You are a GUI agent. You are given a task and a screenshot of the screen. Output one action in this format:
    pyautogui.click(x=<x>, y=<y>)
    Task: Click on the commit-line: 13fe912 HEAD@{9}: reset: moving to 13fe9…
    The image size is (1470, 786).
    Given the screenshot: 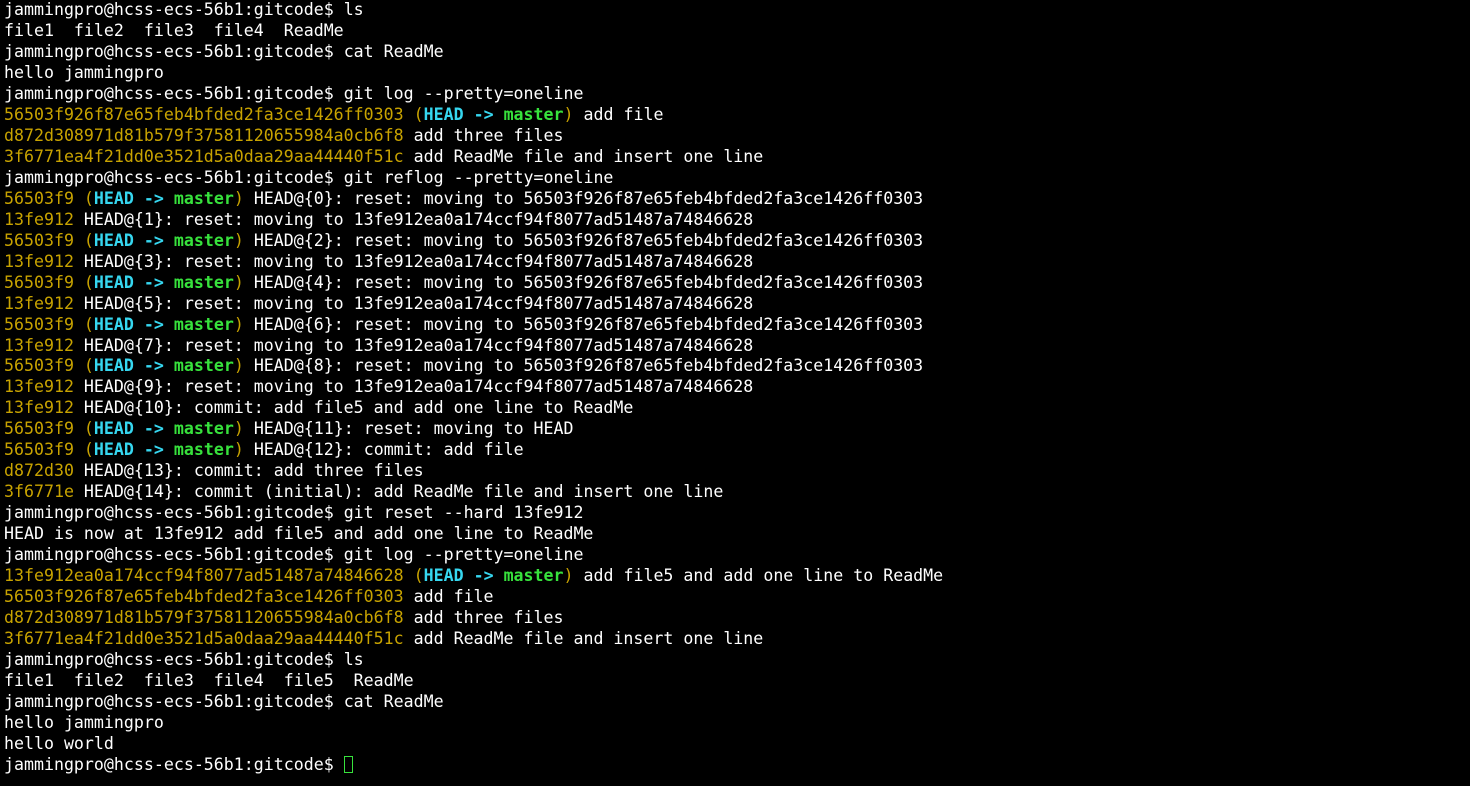 What is the action you would take?
    pyautogui.click(x=737, y=387)
    